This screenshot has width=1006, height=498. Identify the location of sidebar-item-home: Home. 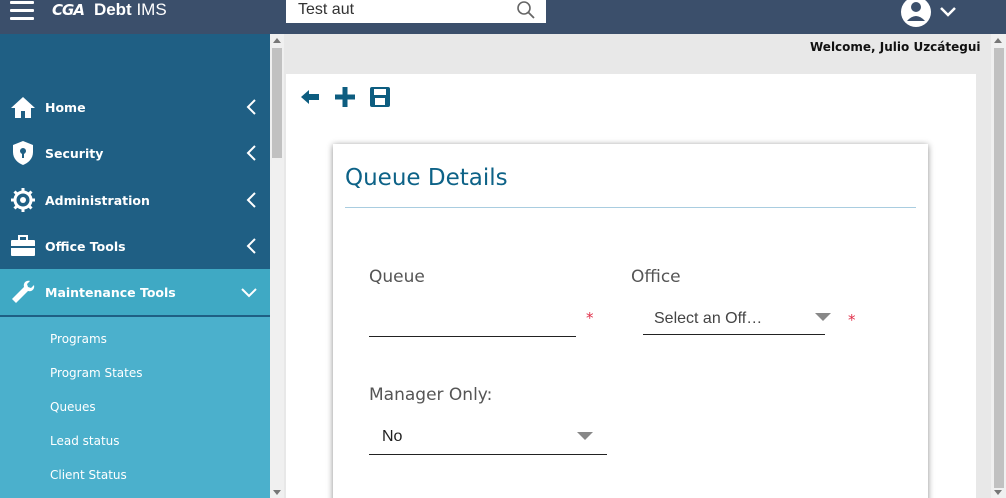
(135, 107).